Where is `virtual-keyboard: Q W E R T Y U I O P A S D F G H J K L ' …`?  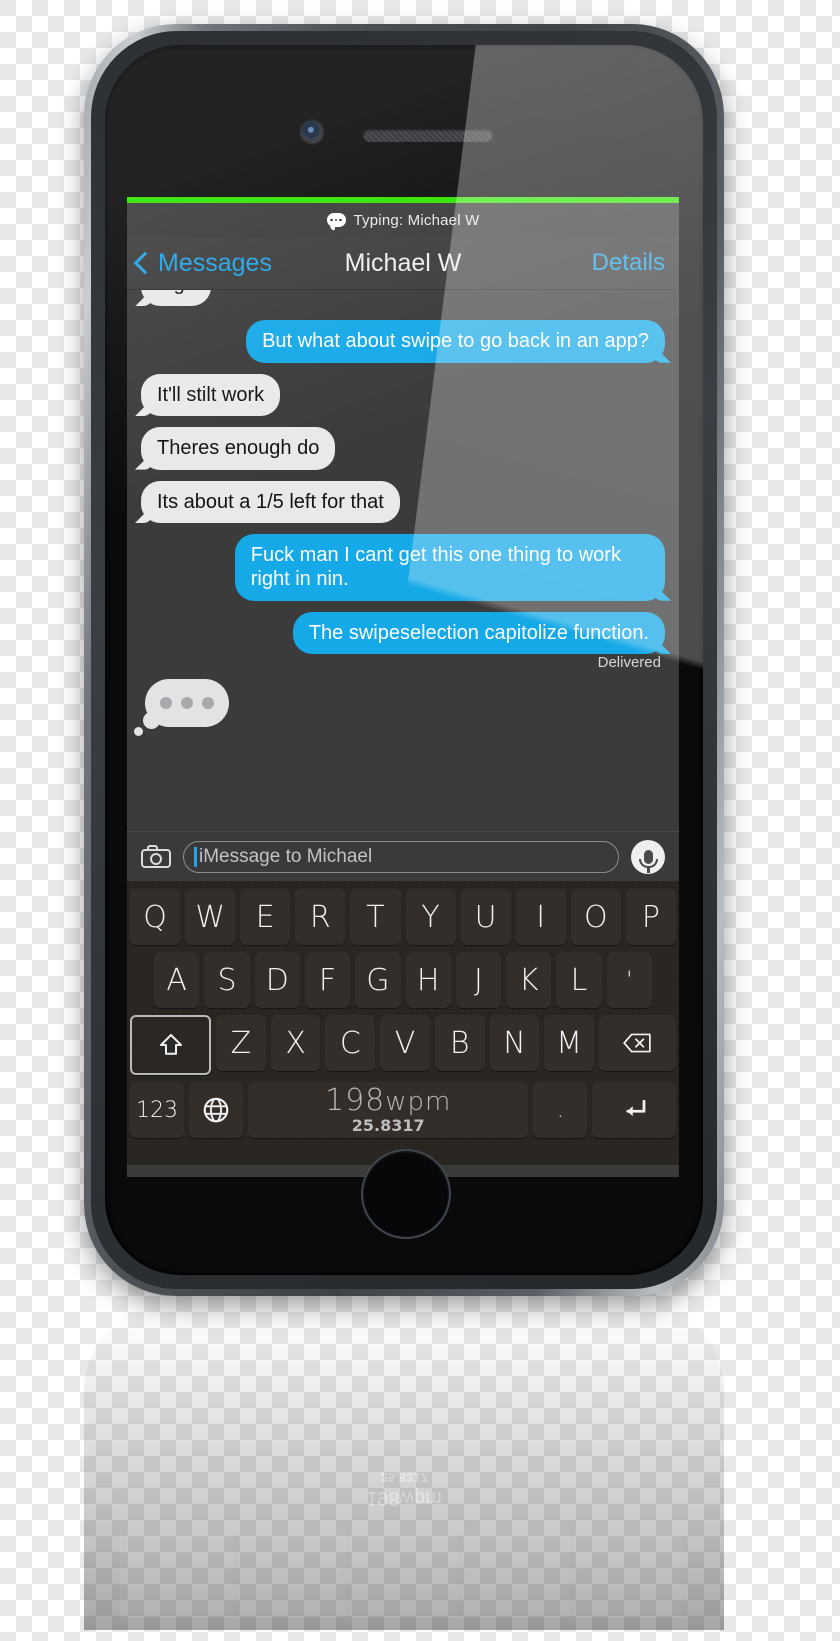 virtual-keyboard: Q W E R T Y U I O P A S D F G H J K L ' … is located at coordinates (403, 1023).